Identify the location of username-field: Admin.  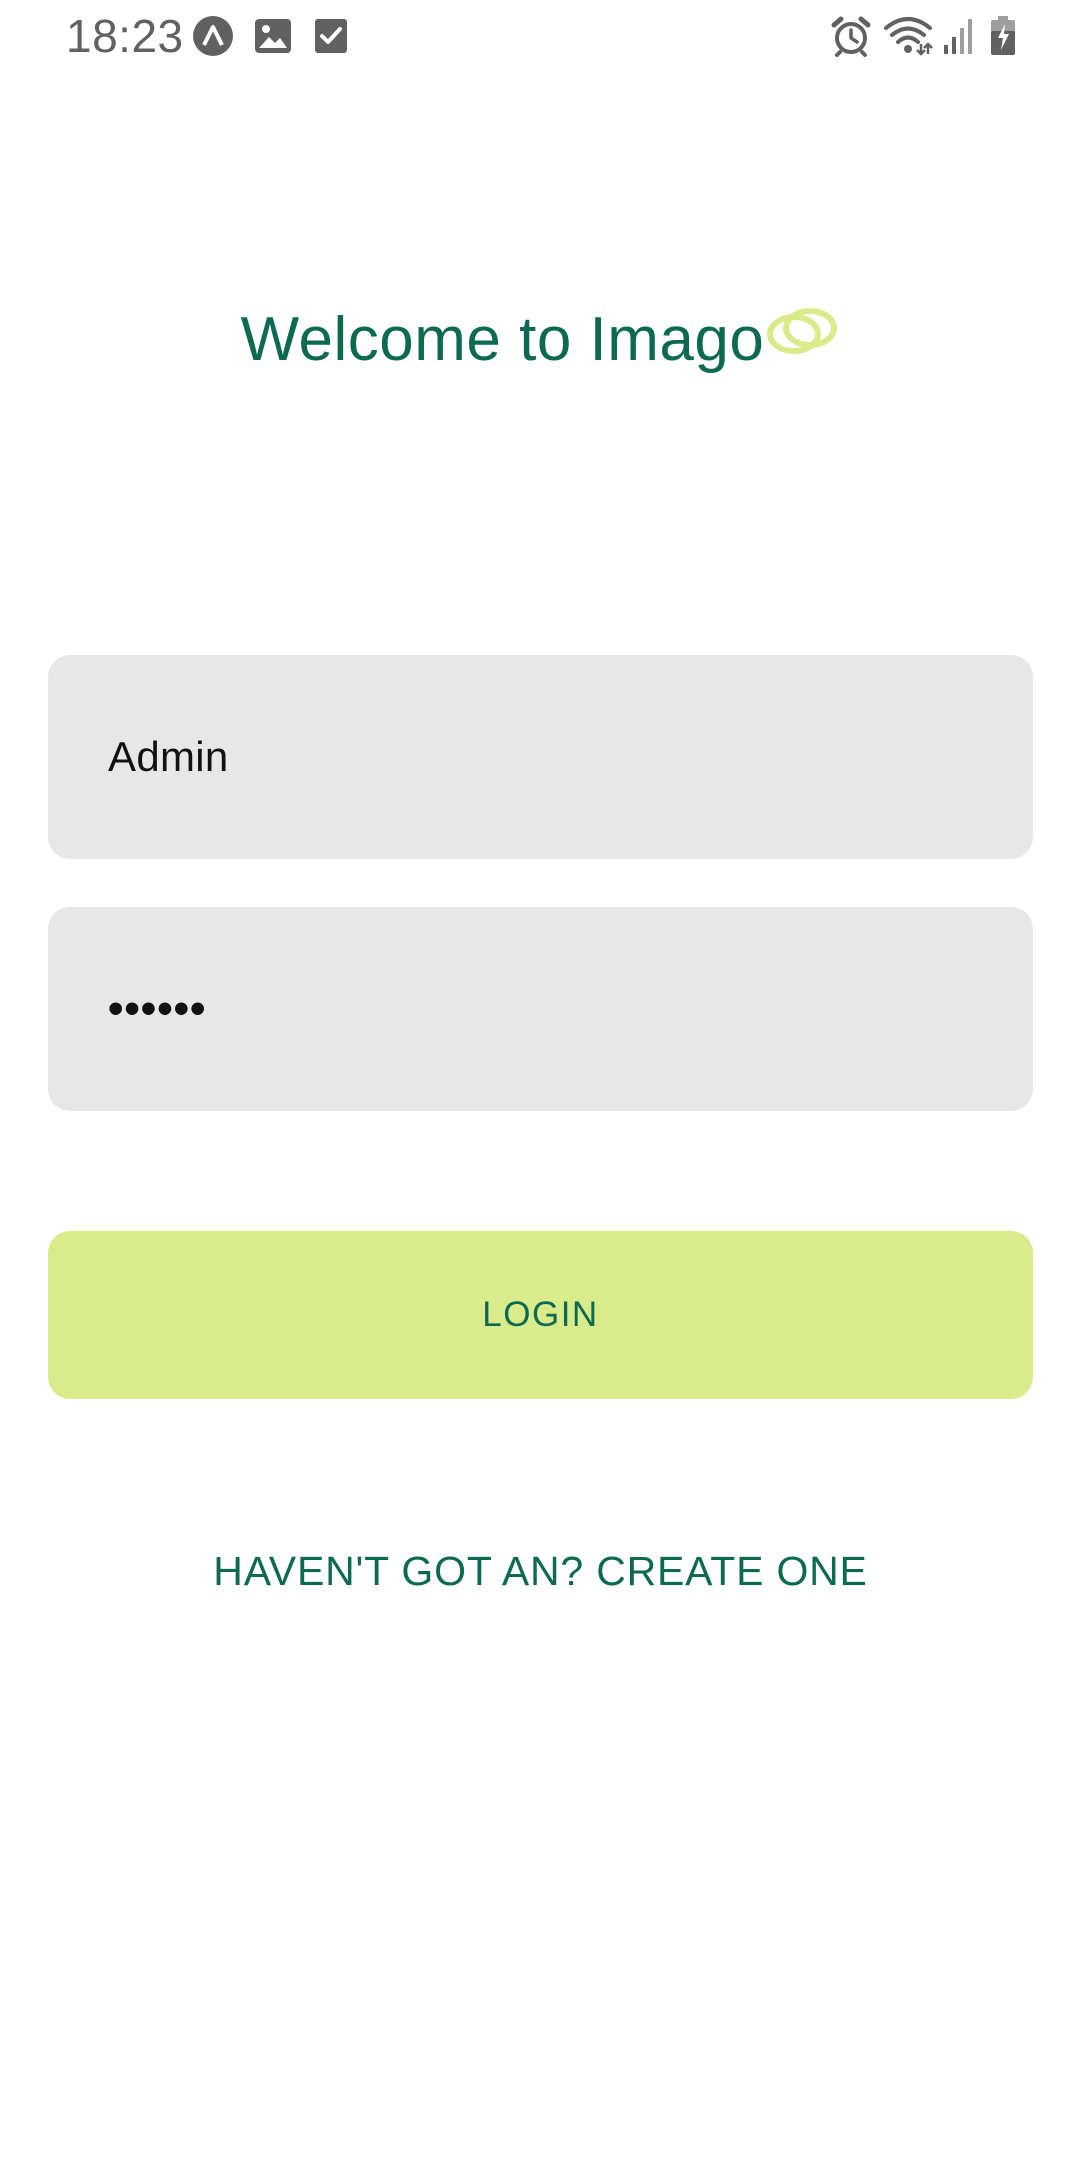
(540, 757).